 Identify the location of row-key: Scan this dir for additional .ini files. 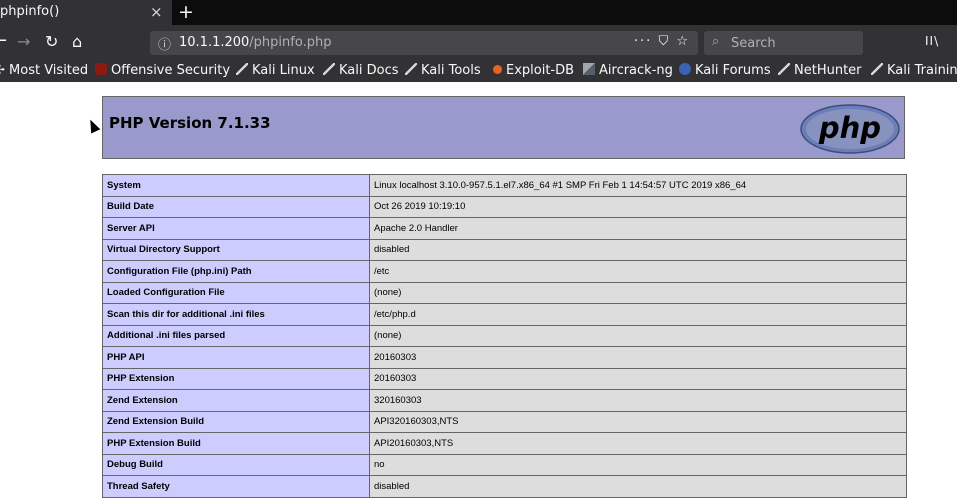
(236, 314).